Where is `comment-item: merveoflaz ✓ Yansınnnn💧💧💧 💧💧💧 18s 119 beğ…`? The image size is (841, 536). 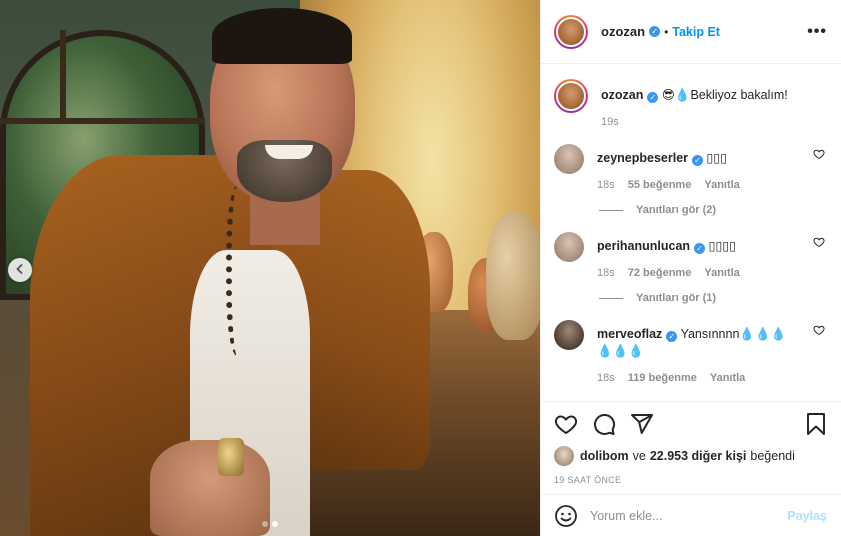 comment-item: merveoflaz ✓ Yansınnnn💧💧💧 💧💧💧 18s 119 beğ… is located at coordinates (690, 352).